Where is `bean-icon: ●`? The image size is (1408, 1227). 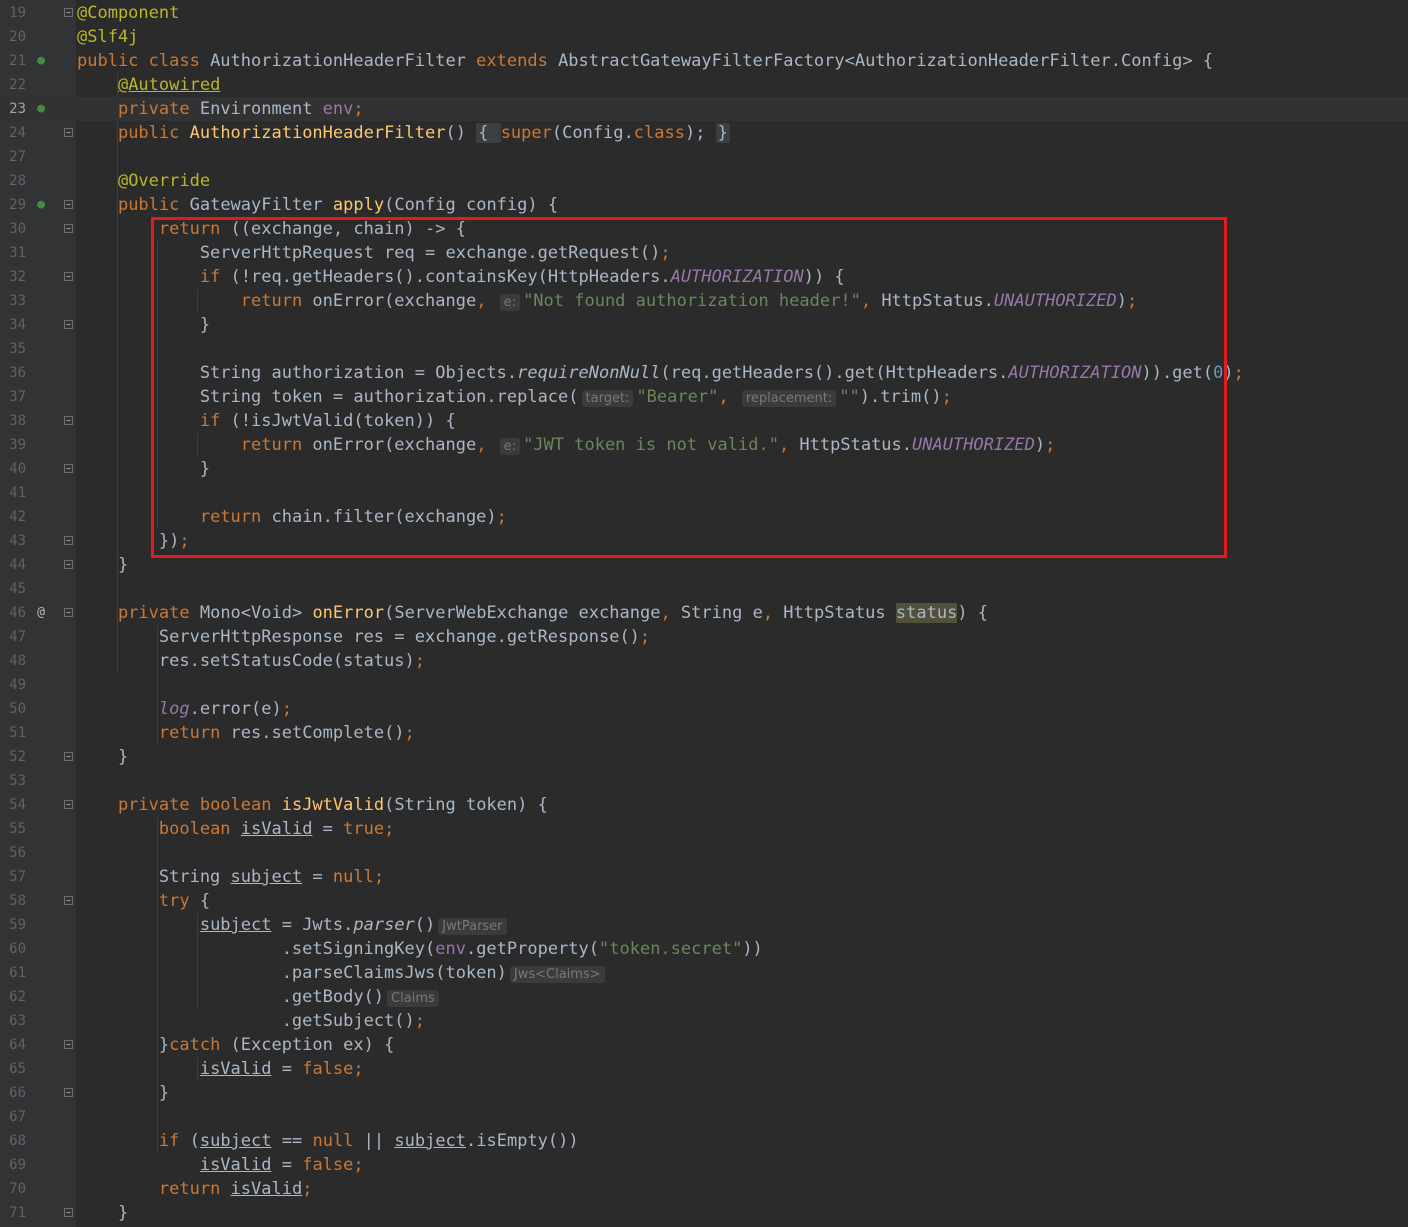 bean-icon: ● is located at coordinates (41, 61).